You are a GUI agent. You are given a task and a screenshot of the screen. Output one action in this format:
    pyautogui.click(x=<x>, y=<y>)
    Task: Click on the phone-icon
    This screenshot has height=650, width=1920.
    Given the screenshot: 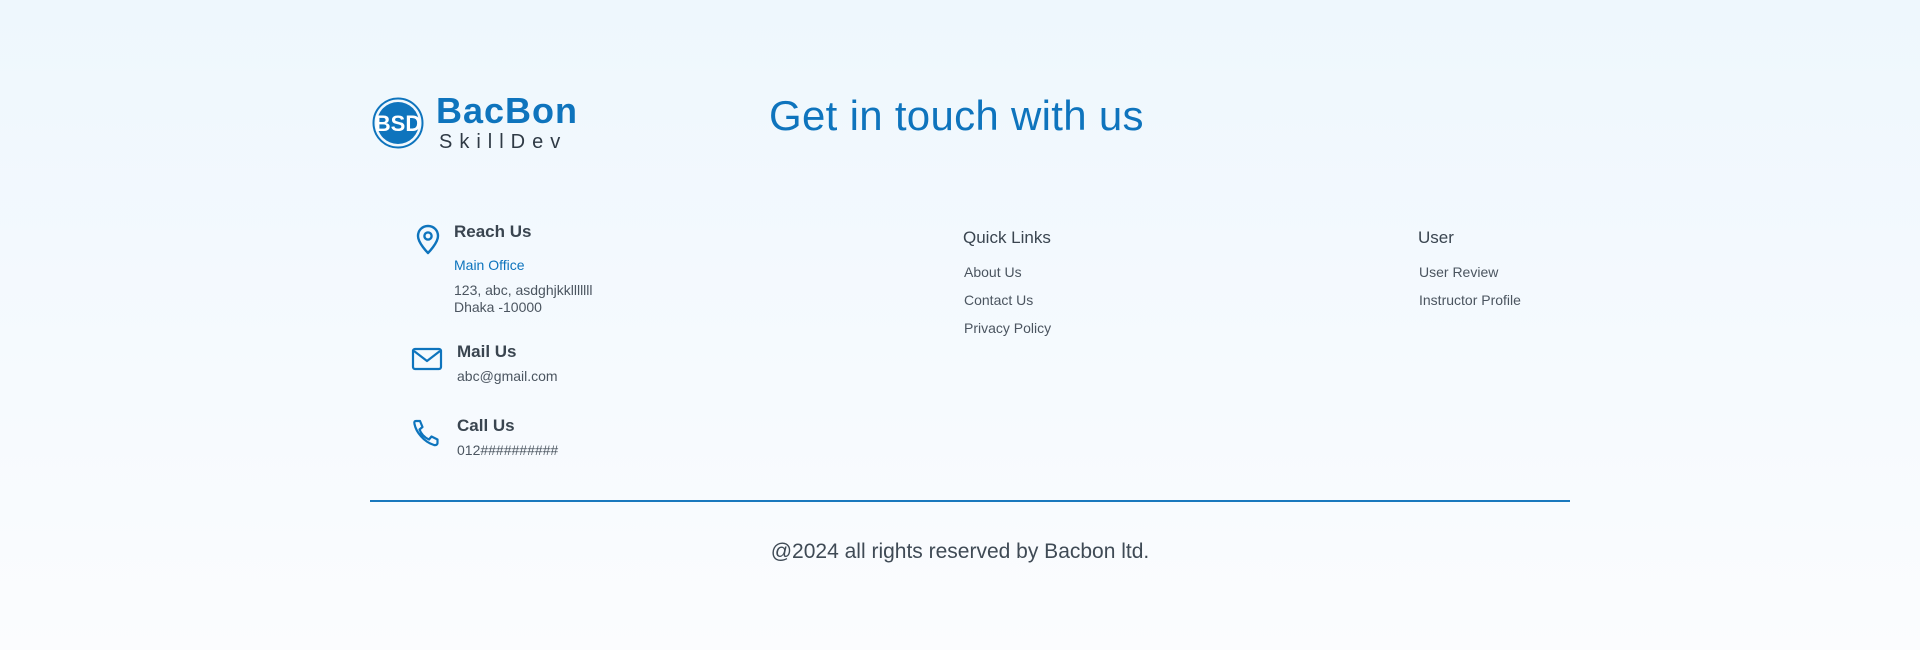 What is the action you would take?
    pyautogui.click(x=426, y=433)
    